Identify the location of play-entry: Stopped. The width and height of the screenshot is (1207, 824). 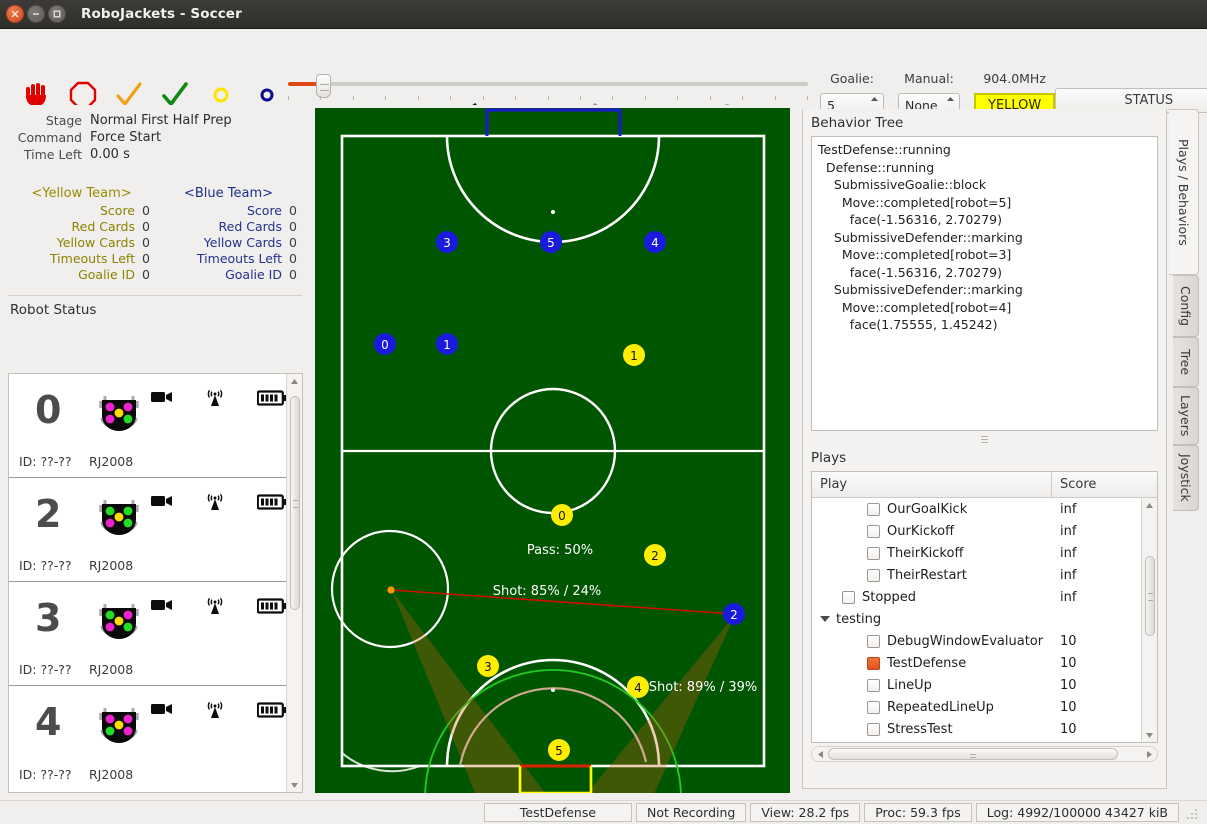
(932, 597).